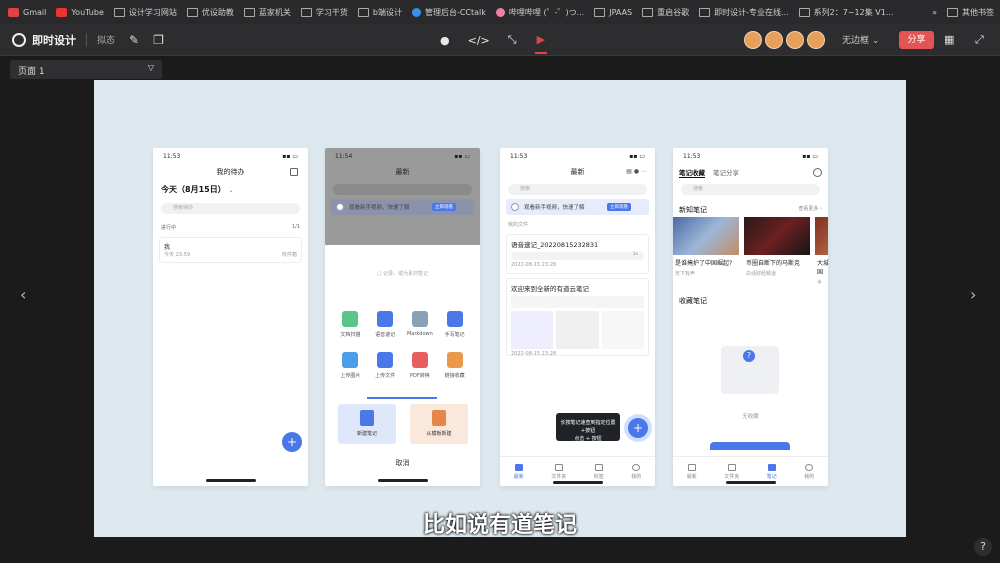 The image size is (1000, 563). I want to click on create-option: 上传文件, so click(385, 365).